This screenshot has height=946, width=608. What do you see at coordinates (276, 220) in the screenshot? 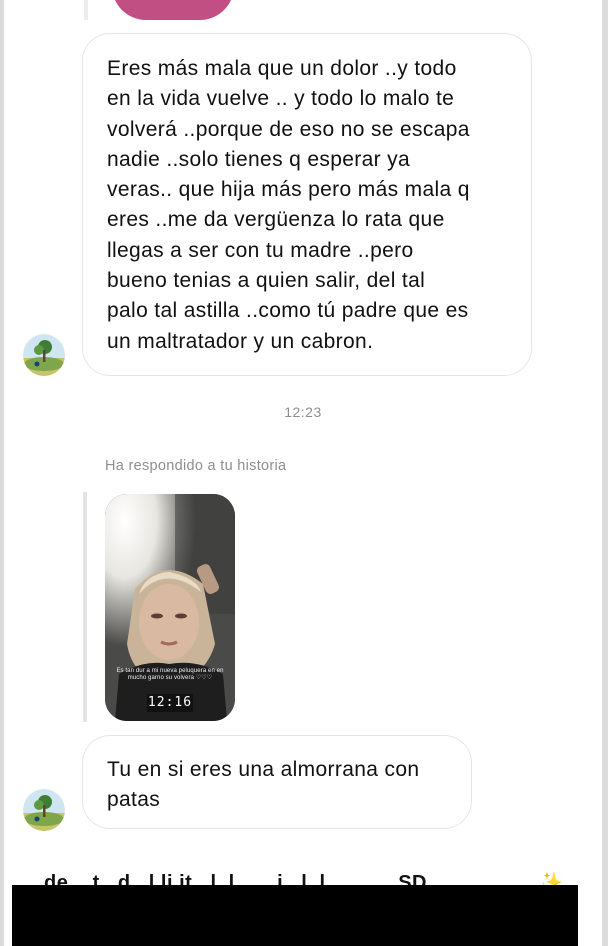
I see `message-line: eres ..me da vergüenza lo rata que` at bounding box center [276, 220].